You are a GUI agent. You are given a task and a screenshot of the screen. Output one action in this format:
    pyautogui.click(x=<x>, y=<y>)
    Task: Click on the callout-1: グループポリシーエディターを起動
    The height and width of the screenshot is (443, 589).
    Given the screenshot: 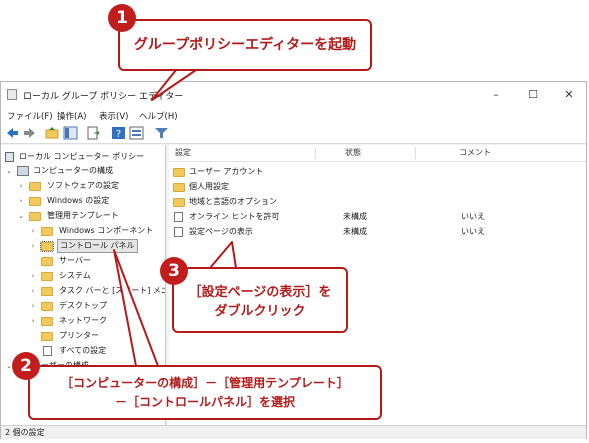 What is the action you would take?
    pyautogui.click(x=245, y=45)
    